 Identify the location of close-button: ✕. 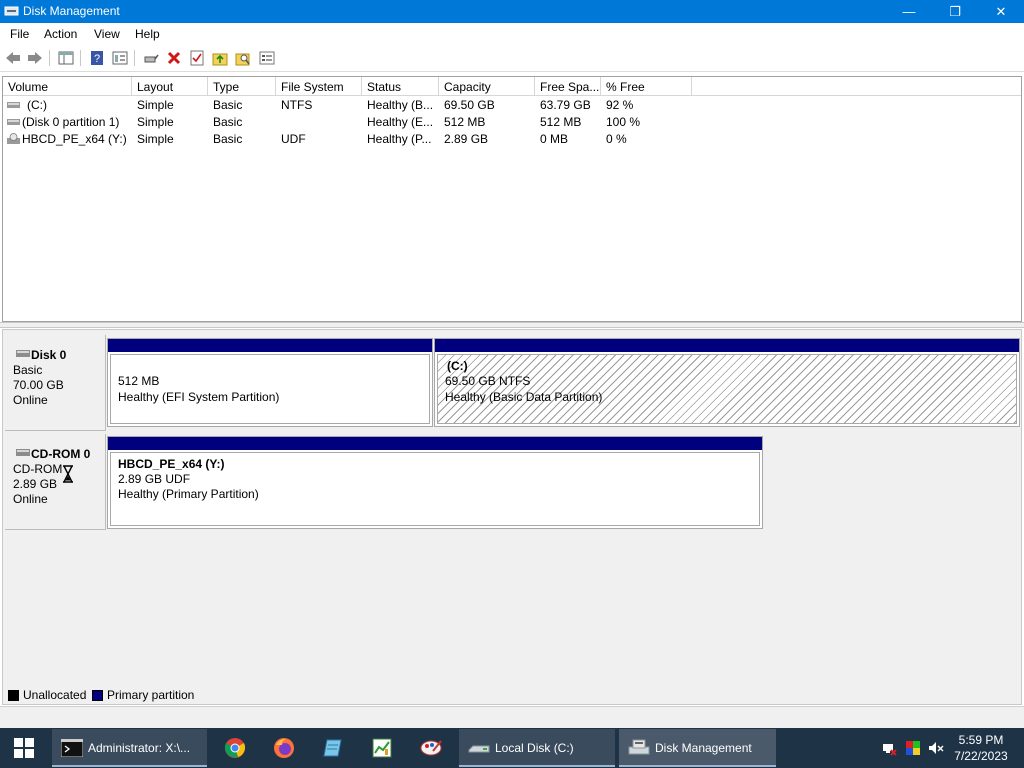
(1001, 11).